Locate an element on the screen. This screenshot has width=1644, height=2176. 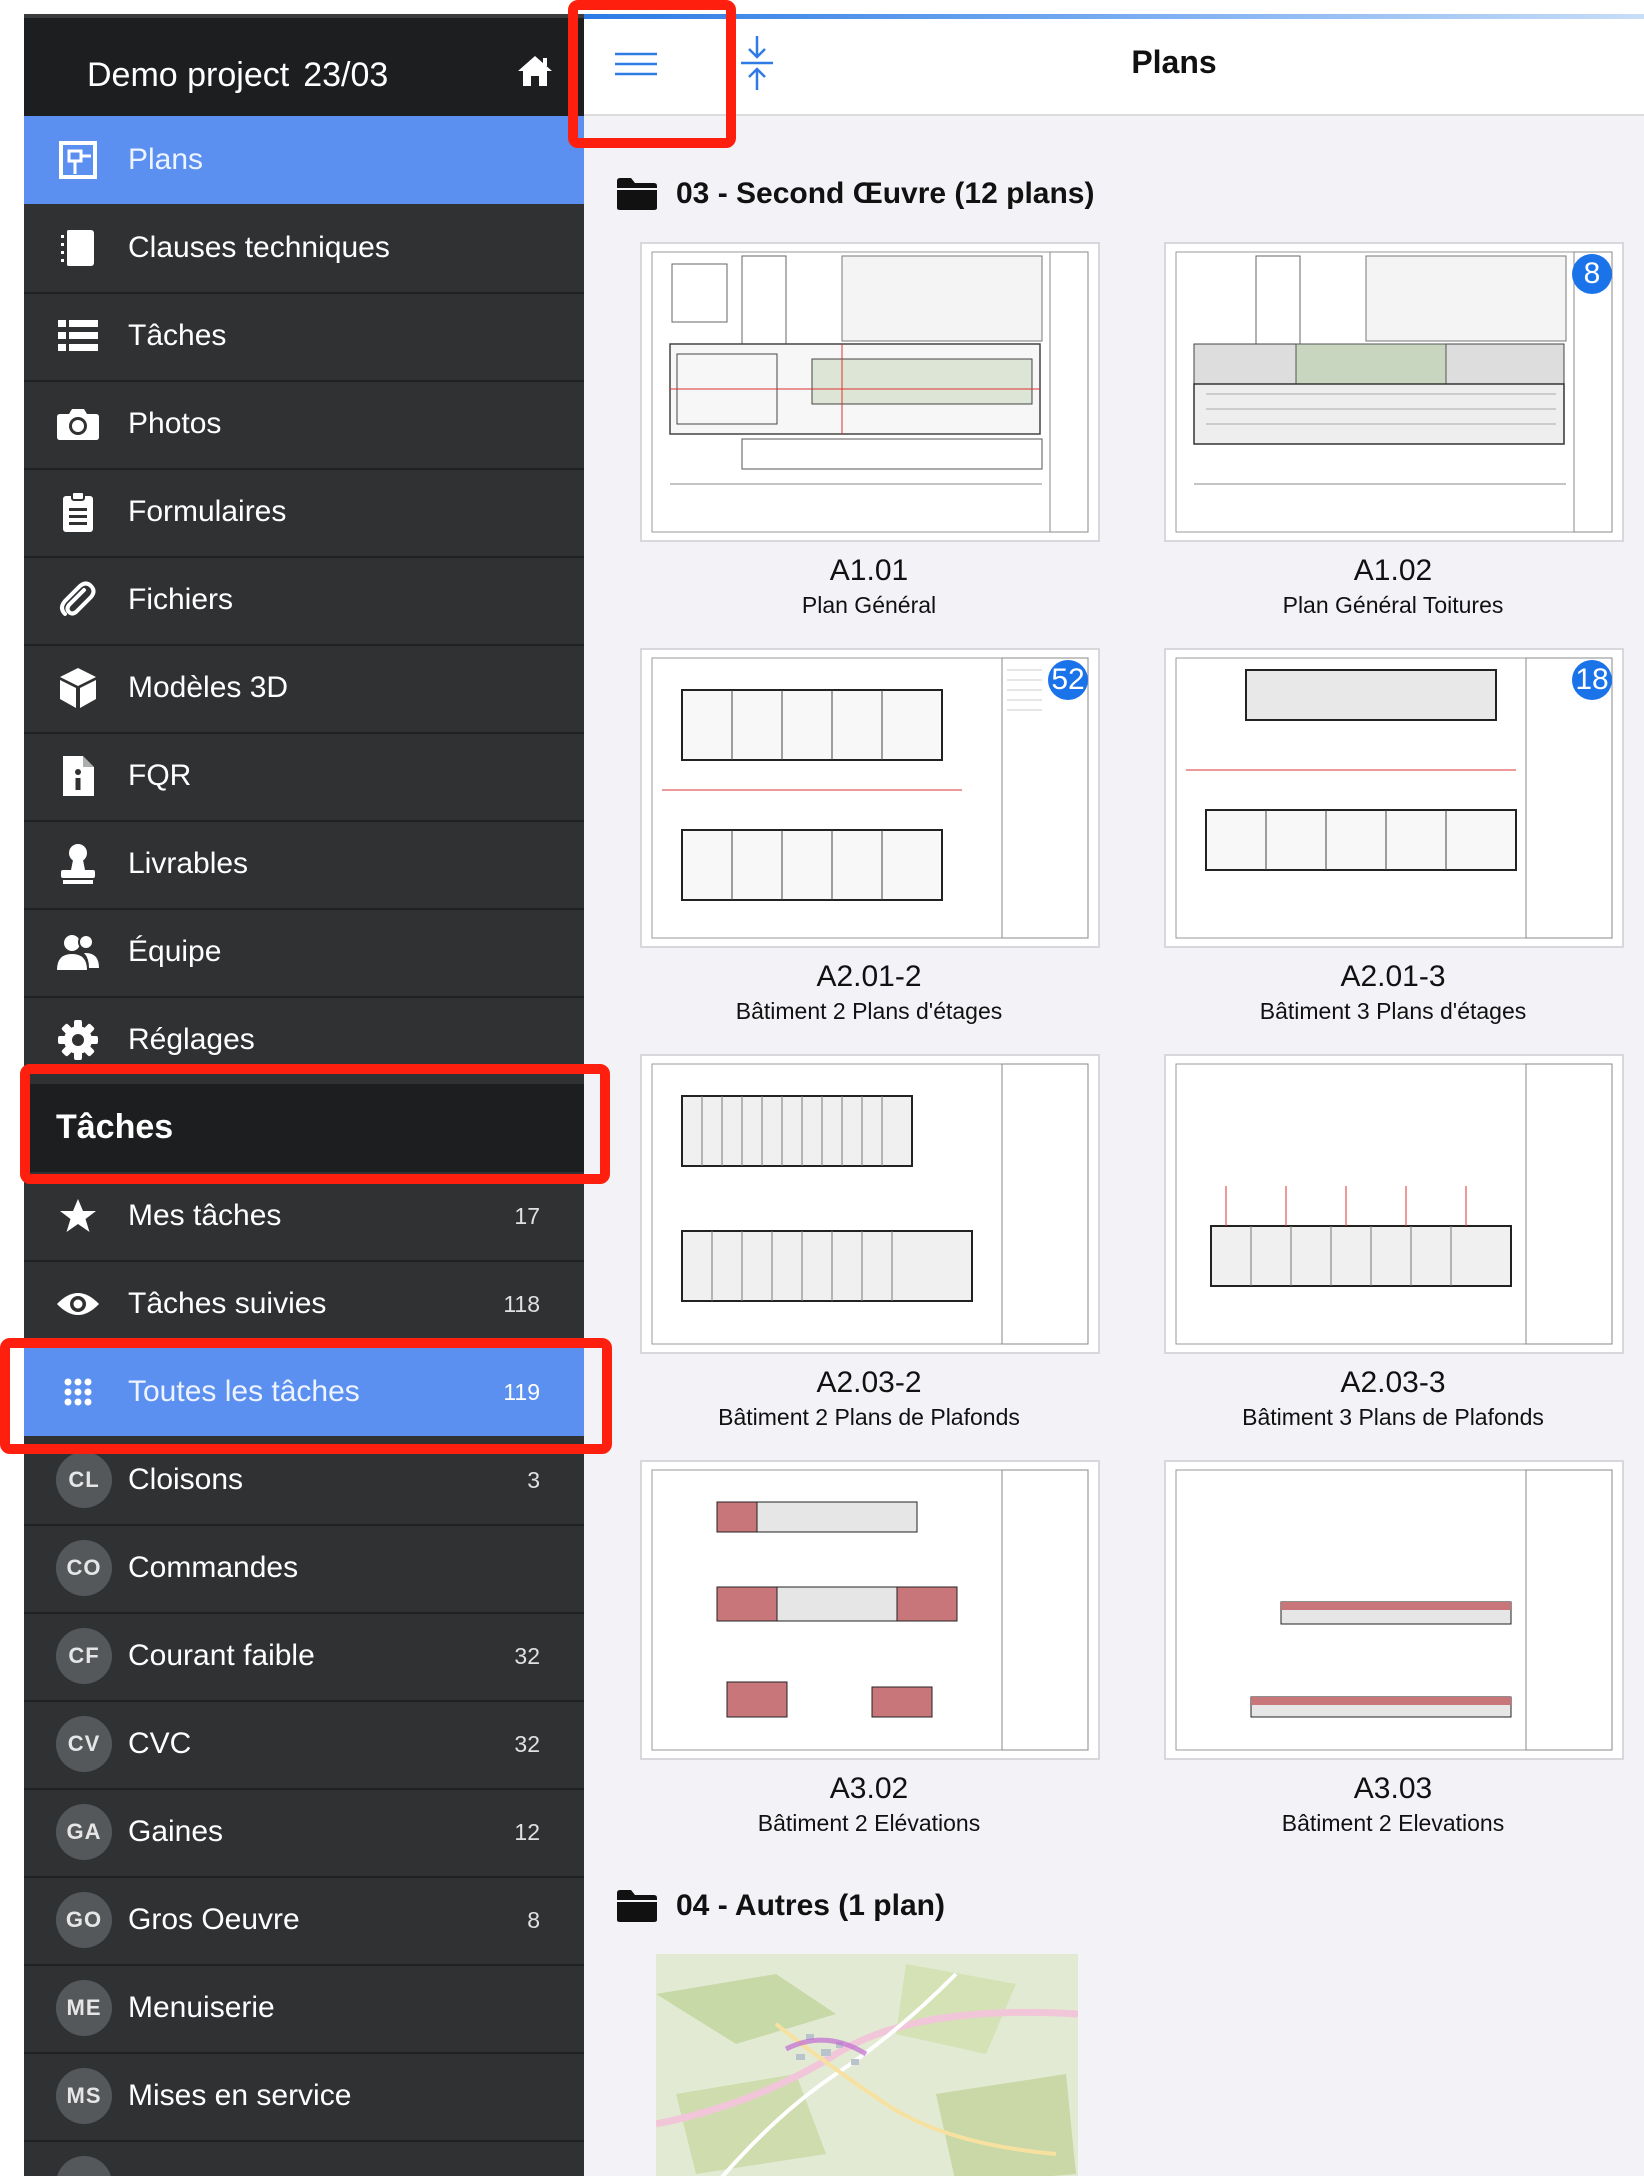
nav-label: Équipe is located at coordinates (175, 951).